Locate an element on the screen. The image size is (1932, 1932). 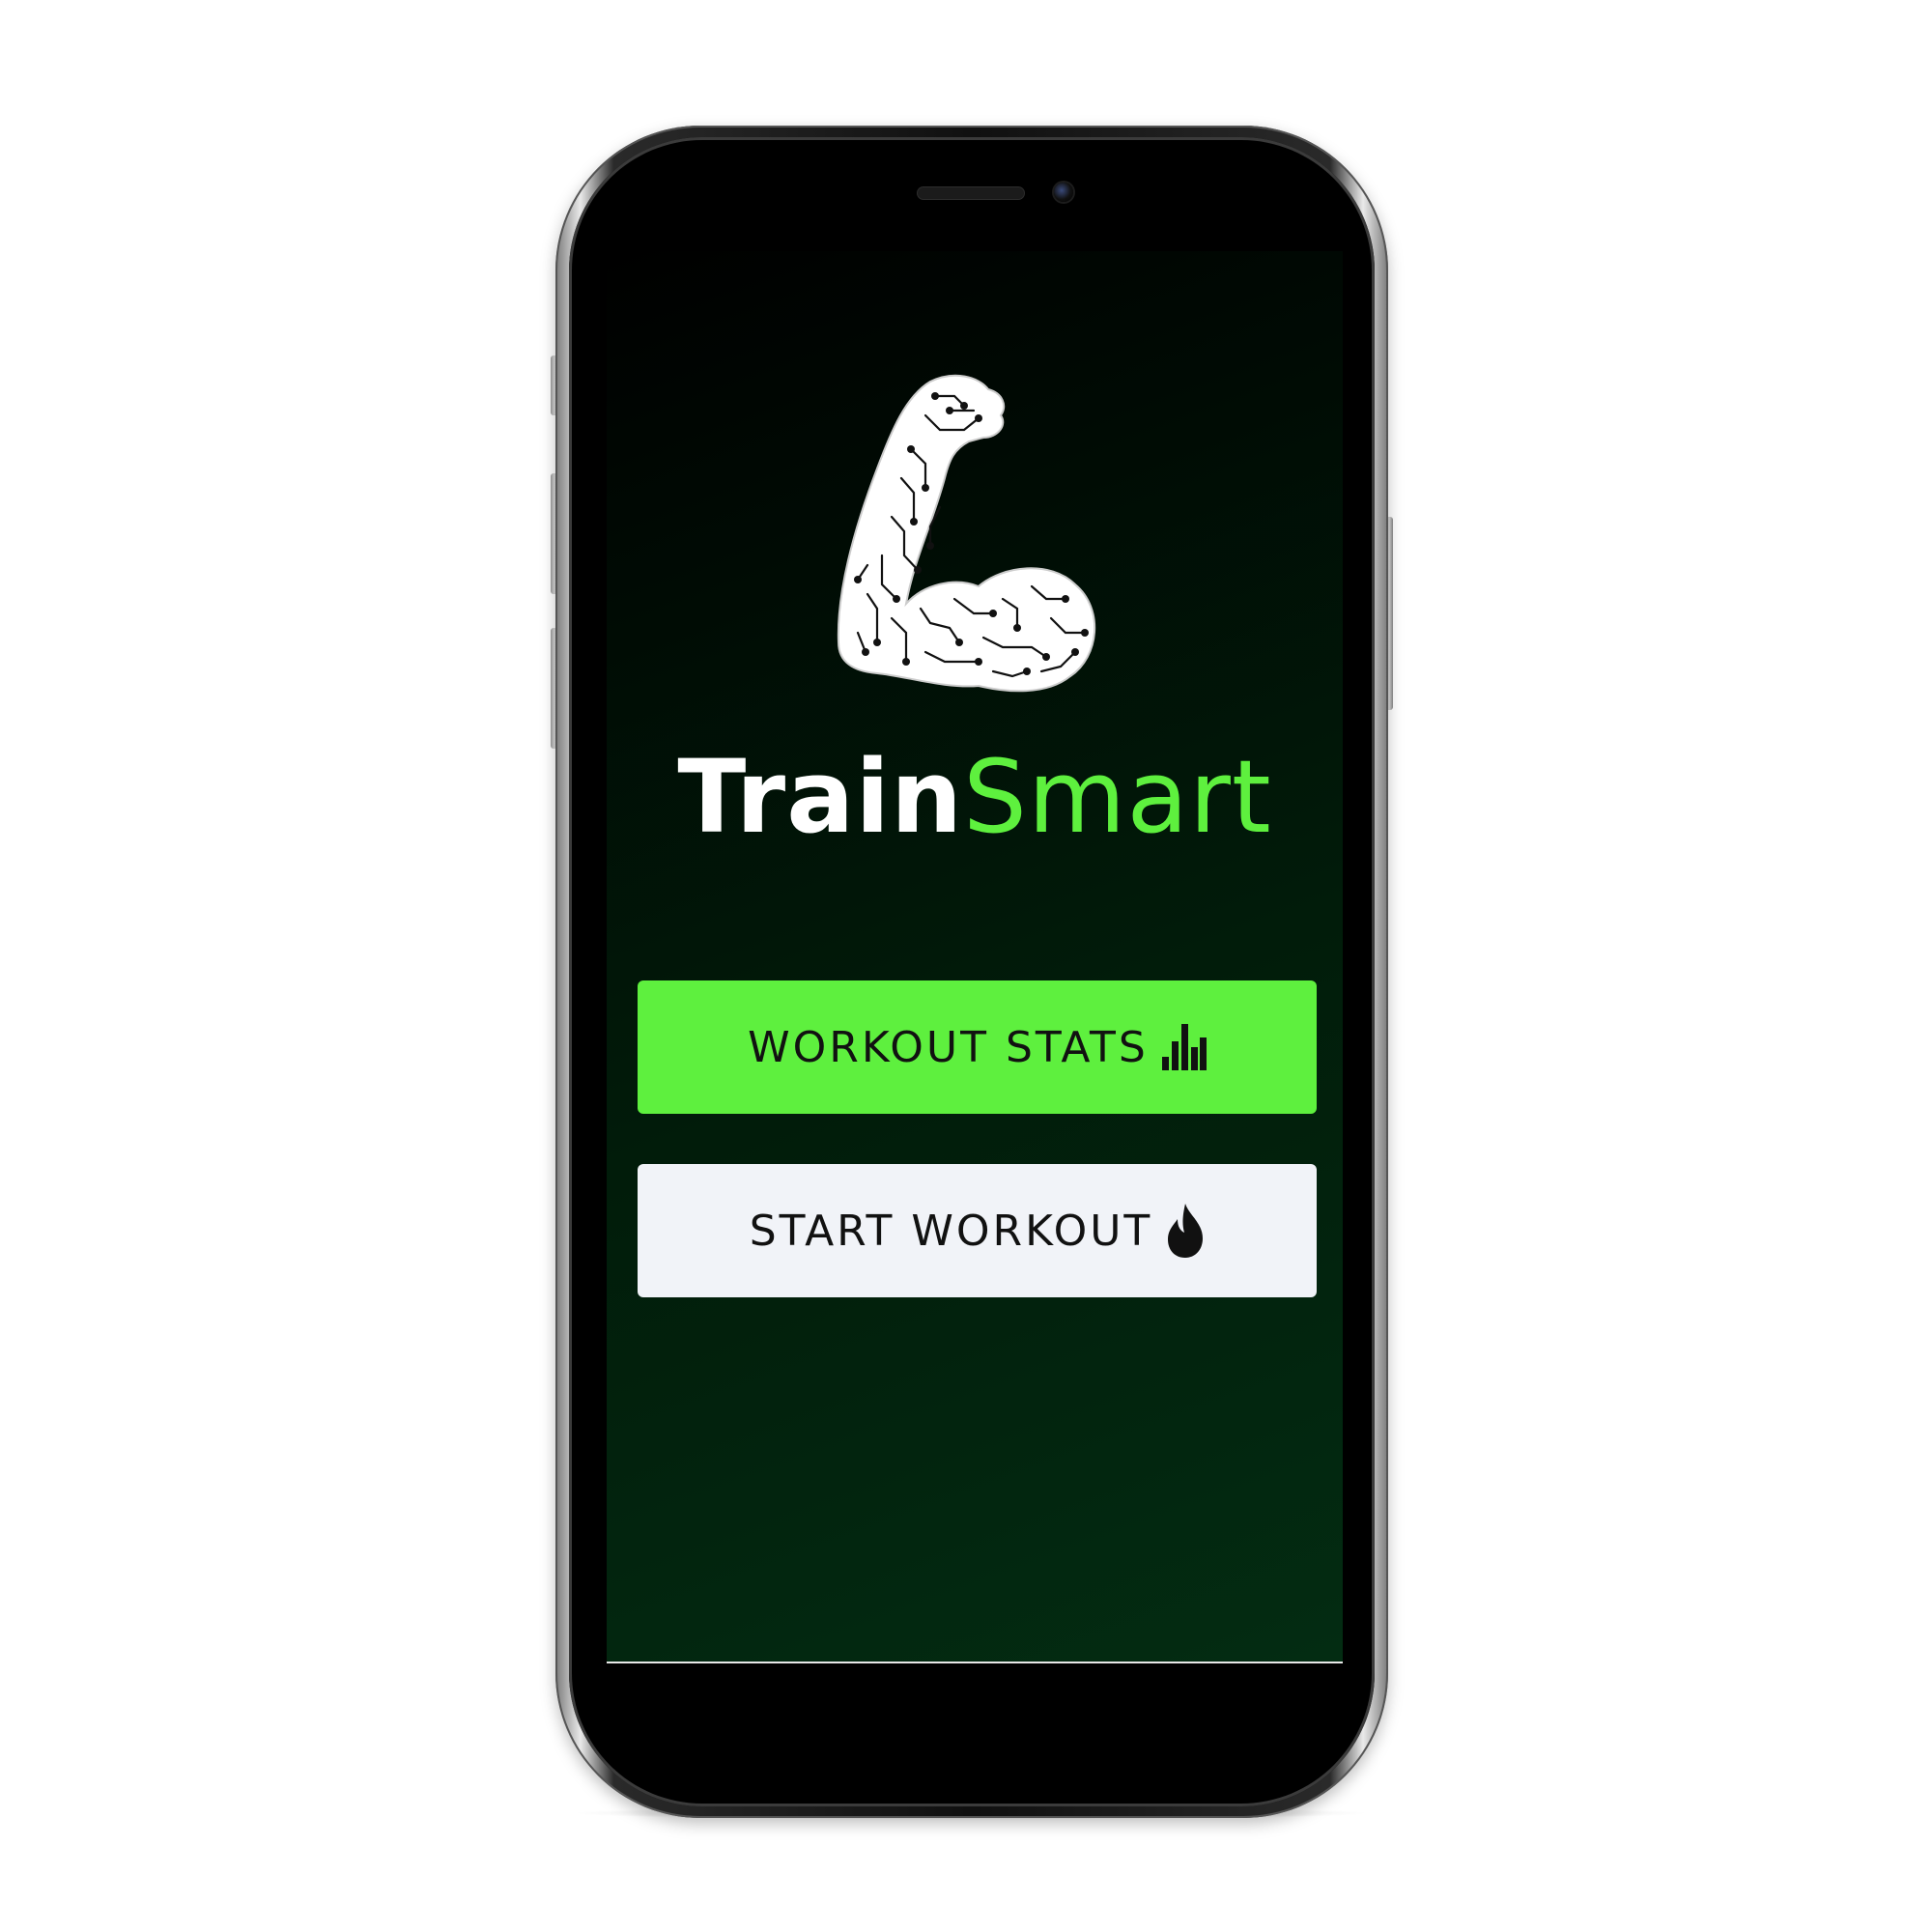
flame-icon is located at coordinates (1185, 1231).